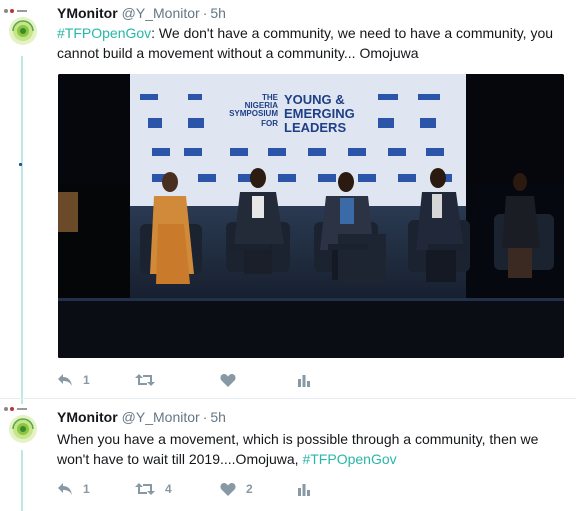  I want to click on svg-text: YOUNG &, so click(314, 99).